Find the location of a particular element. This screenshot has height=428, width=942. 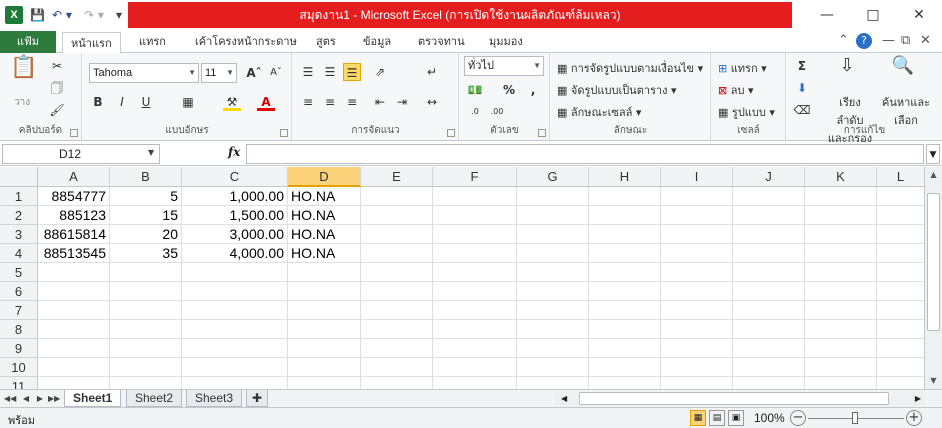

cell-j7 is located at coordinates (769, 310).